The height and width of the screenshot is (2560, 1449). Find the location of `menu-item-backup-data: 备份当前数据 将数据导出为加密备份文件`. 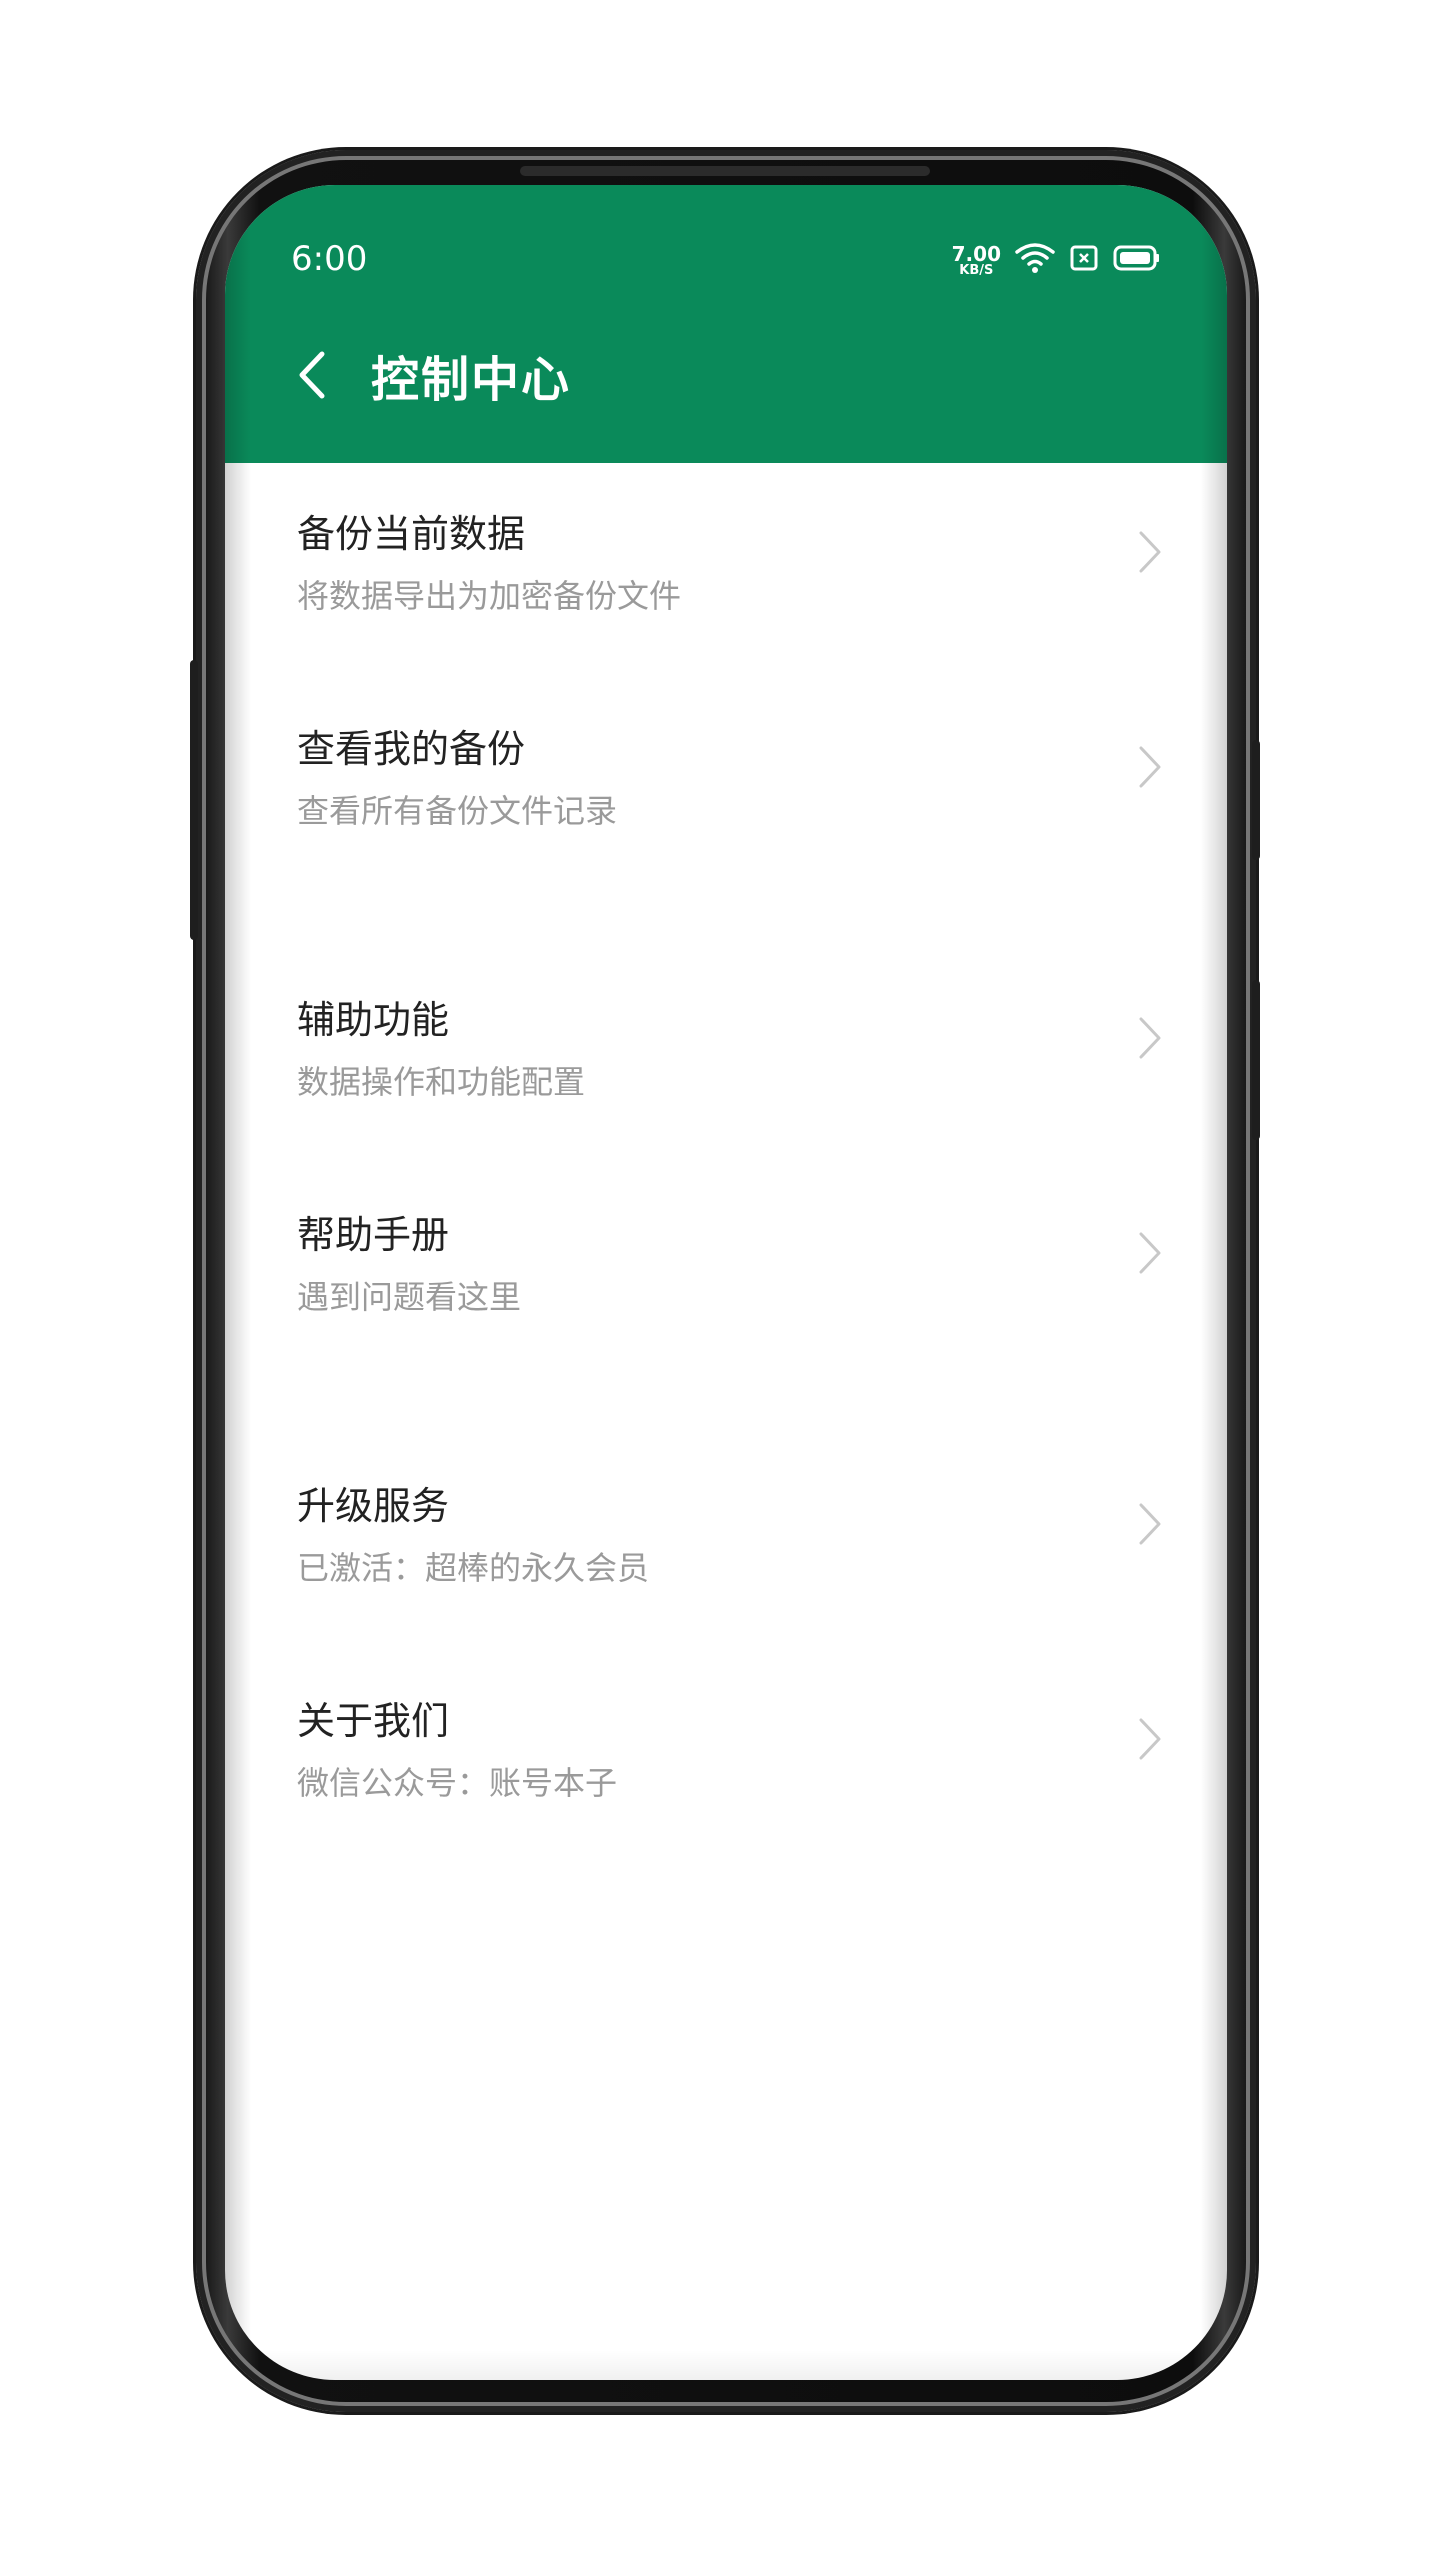

menu-item-backup-data: 备份当前数据 将数据导出为加密备份文件 is located at coordinates (726, 553).